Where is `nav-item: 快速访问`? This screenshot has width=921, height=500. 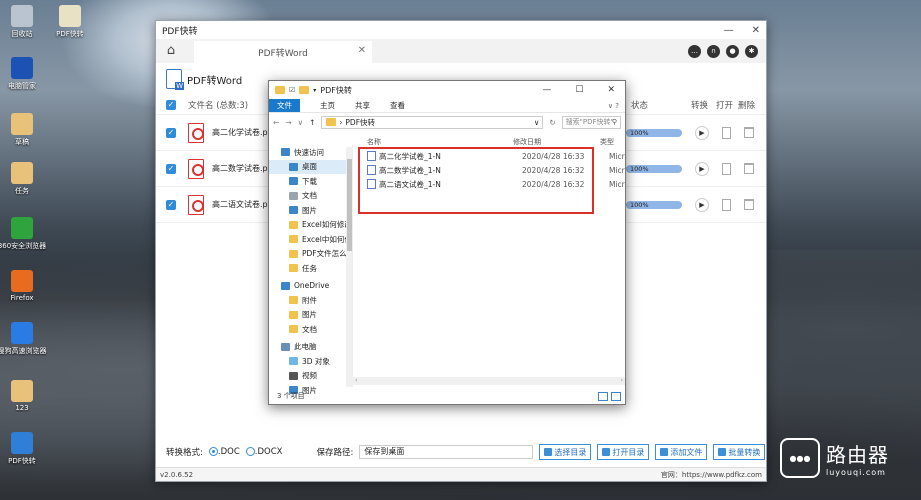
nav-item: 快速访问 is located at coordinates (310, 152).